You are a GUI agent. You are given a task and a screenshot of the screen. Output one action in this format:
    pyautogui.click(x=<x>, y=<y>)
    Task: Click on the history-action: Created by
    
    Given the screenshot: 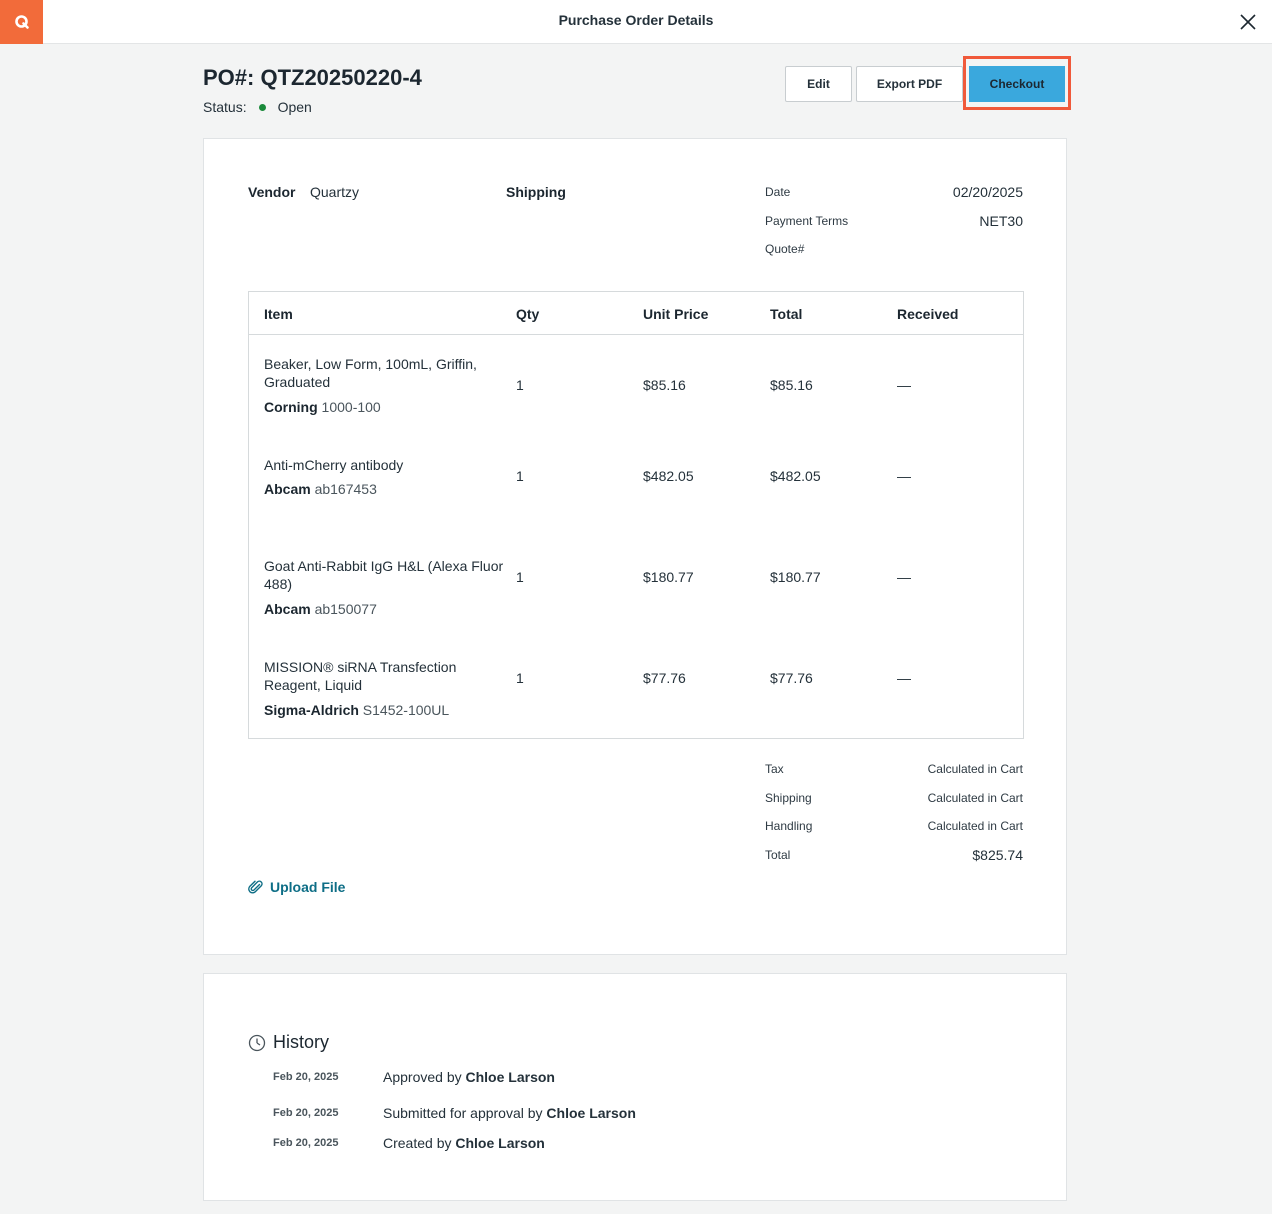 What is the action you would take?
    pyautogui.click(x=417, y=1143)
    